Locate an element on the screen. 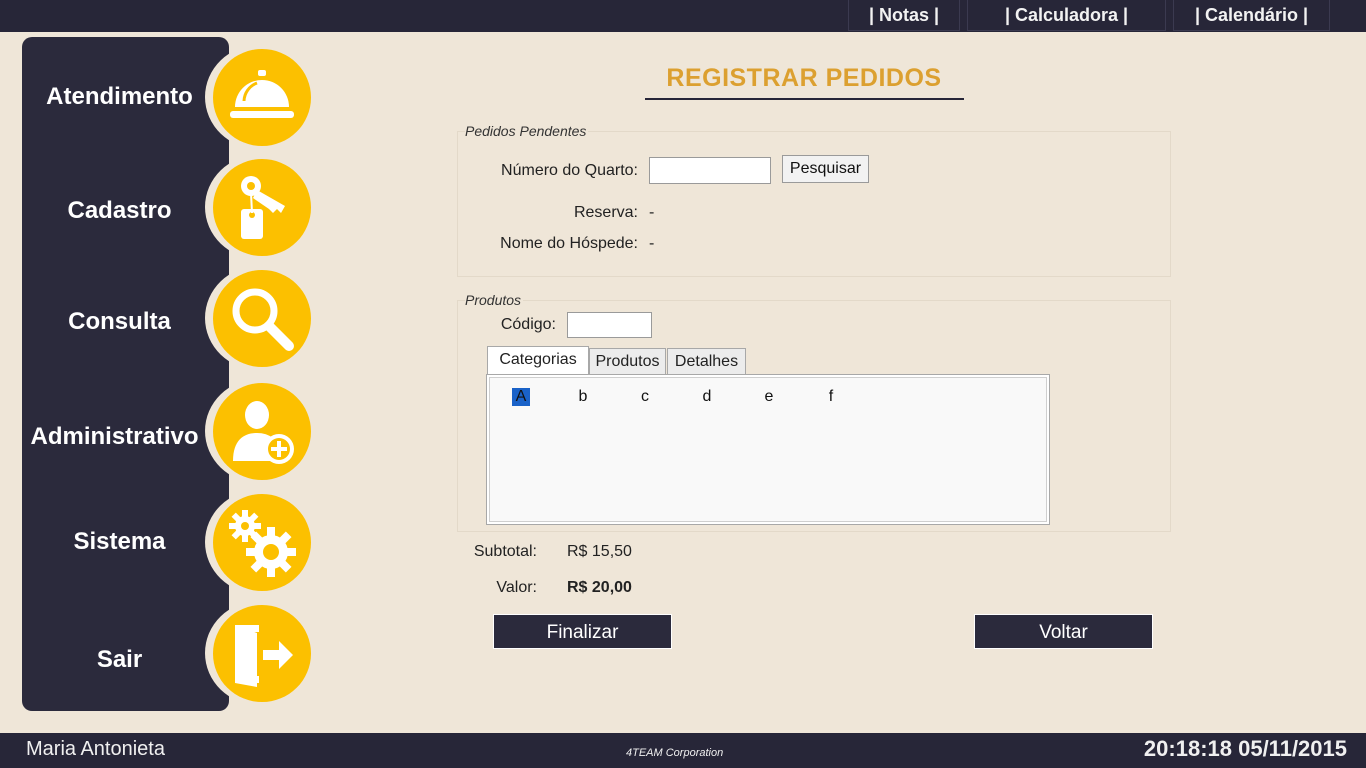 This screenshot has width=1366, height=768. code-label: Código: is located at coordinates (528, 324).